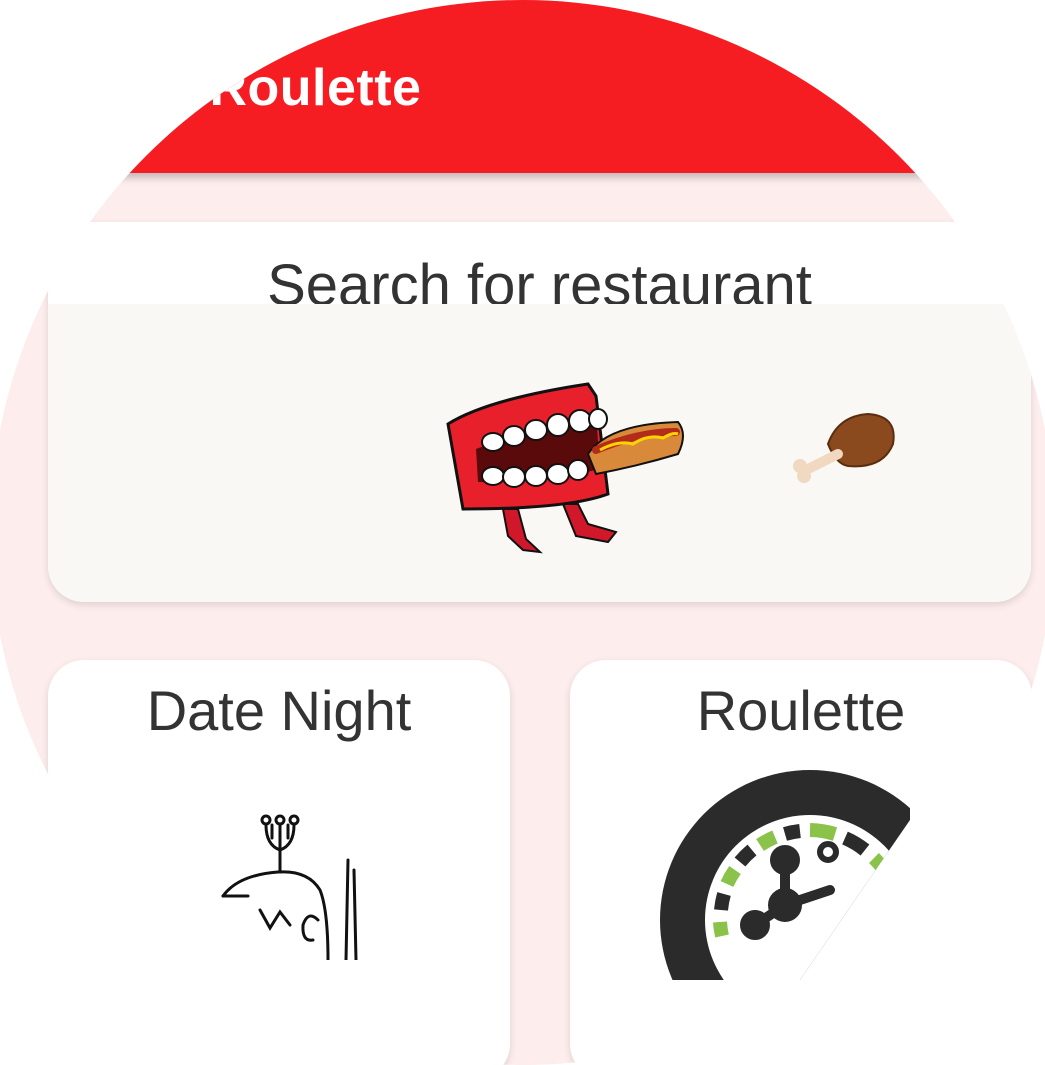  Describe the element at coordinates (289, 887) in the screenshot. I see `candlelight-dinner-icon` at that location.